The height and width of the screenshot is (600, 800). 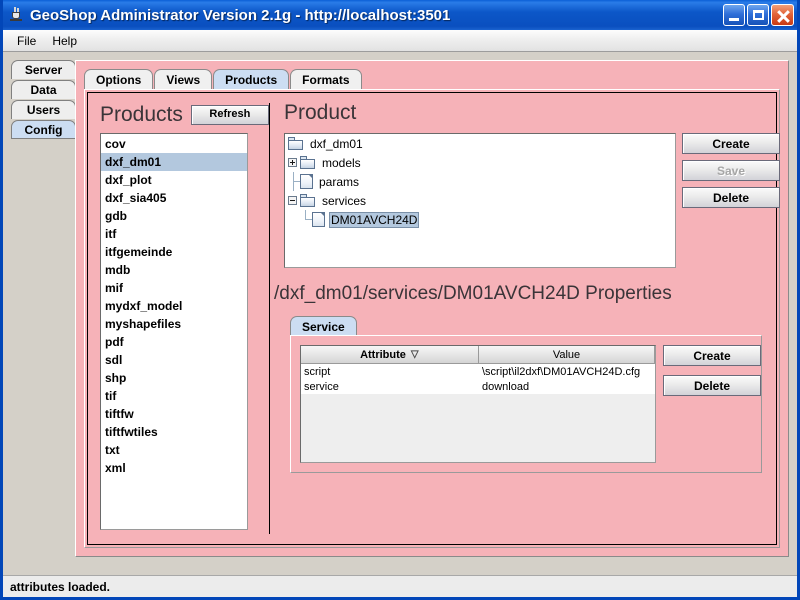 I want to click on attribute-create-button: Create, so click(x=712, y=355).